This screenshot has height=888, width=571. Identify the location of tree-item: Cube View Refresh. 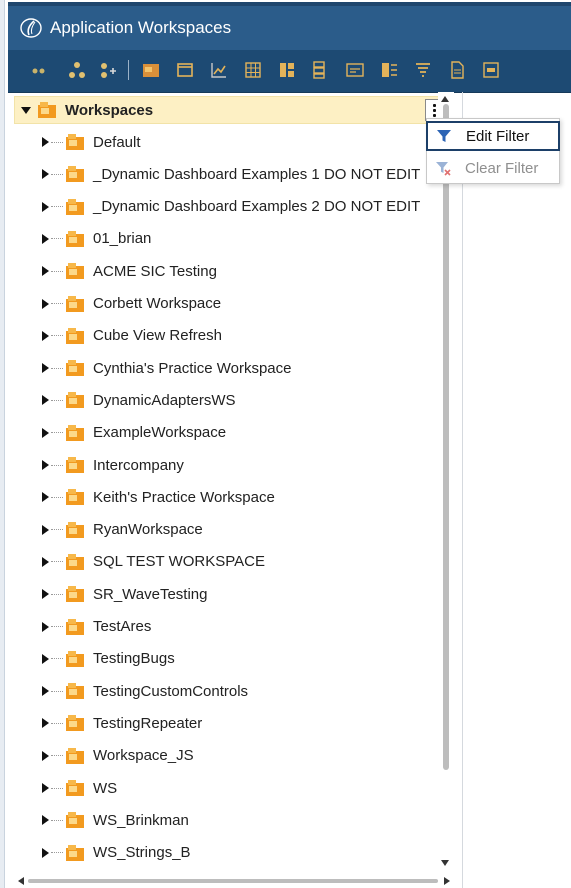
(229, 336).